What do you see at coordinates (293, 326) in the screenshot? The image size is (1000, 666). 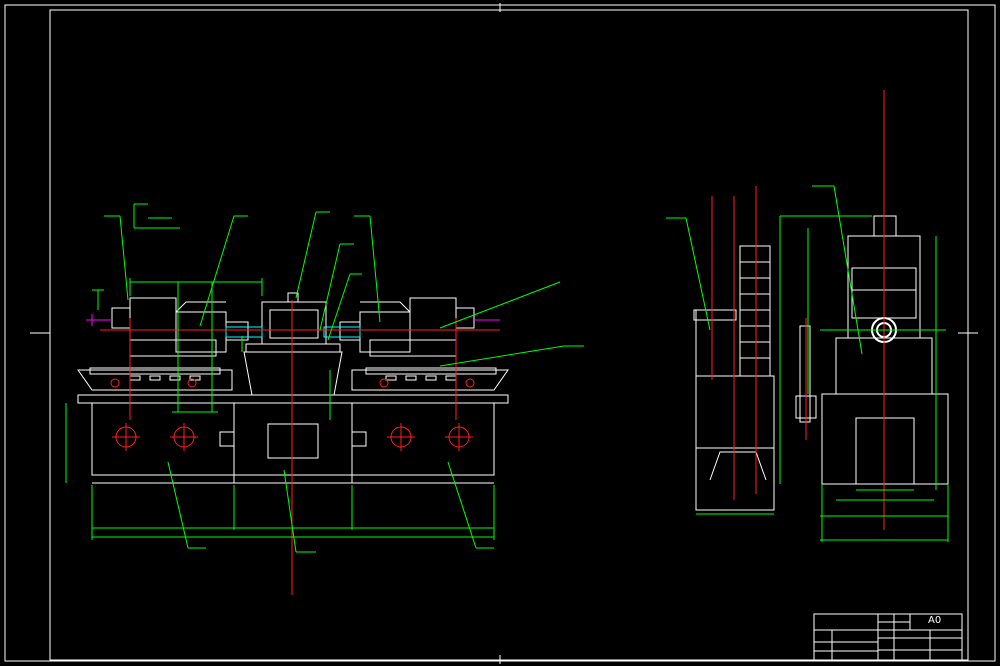 I see `spindles` at bounding box center [293, 326].